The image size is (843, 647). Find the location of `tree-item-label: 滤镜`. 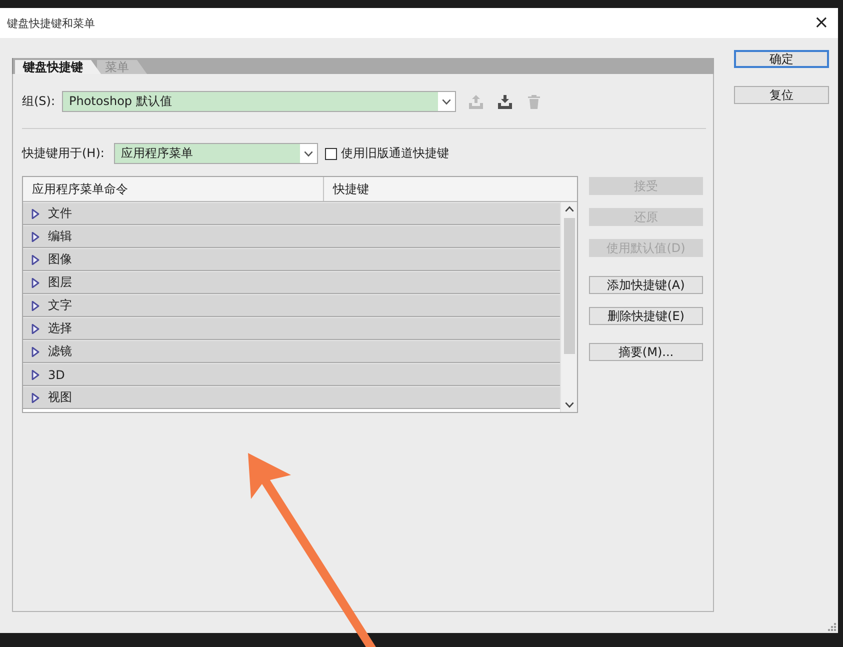

tree-item-label: 滤镜 is located at coordinates (60, 351).